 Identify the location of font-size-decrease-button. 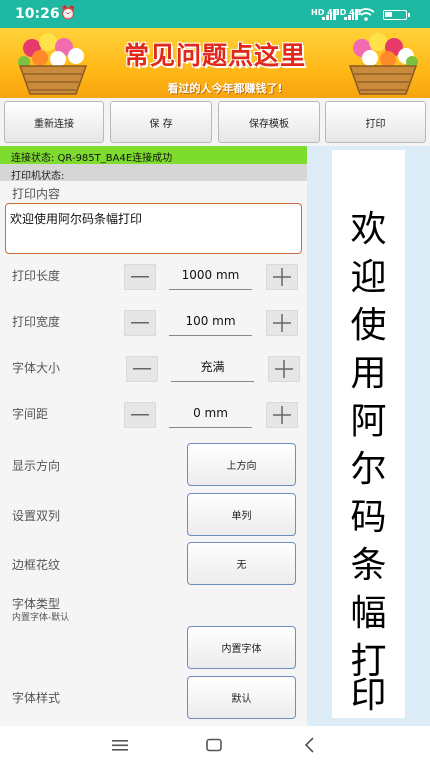
(142, 369).